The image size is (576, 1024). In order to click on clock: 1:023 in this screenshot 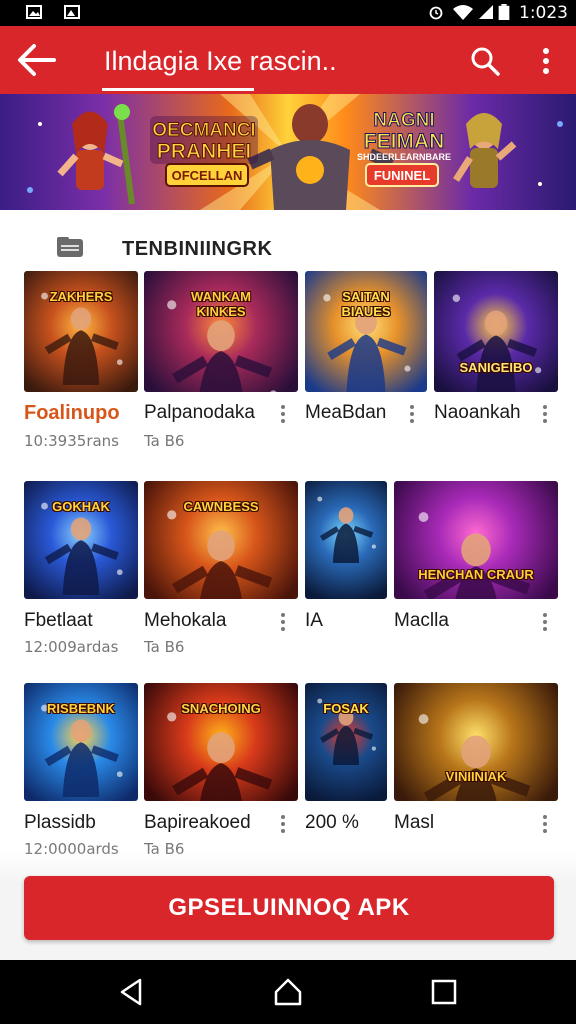, I will do `click(543, 13)`.